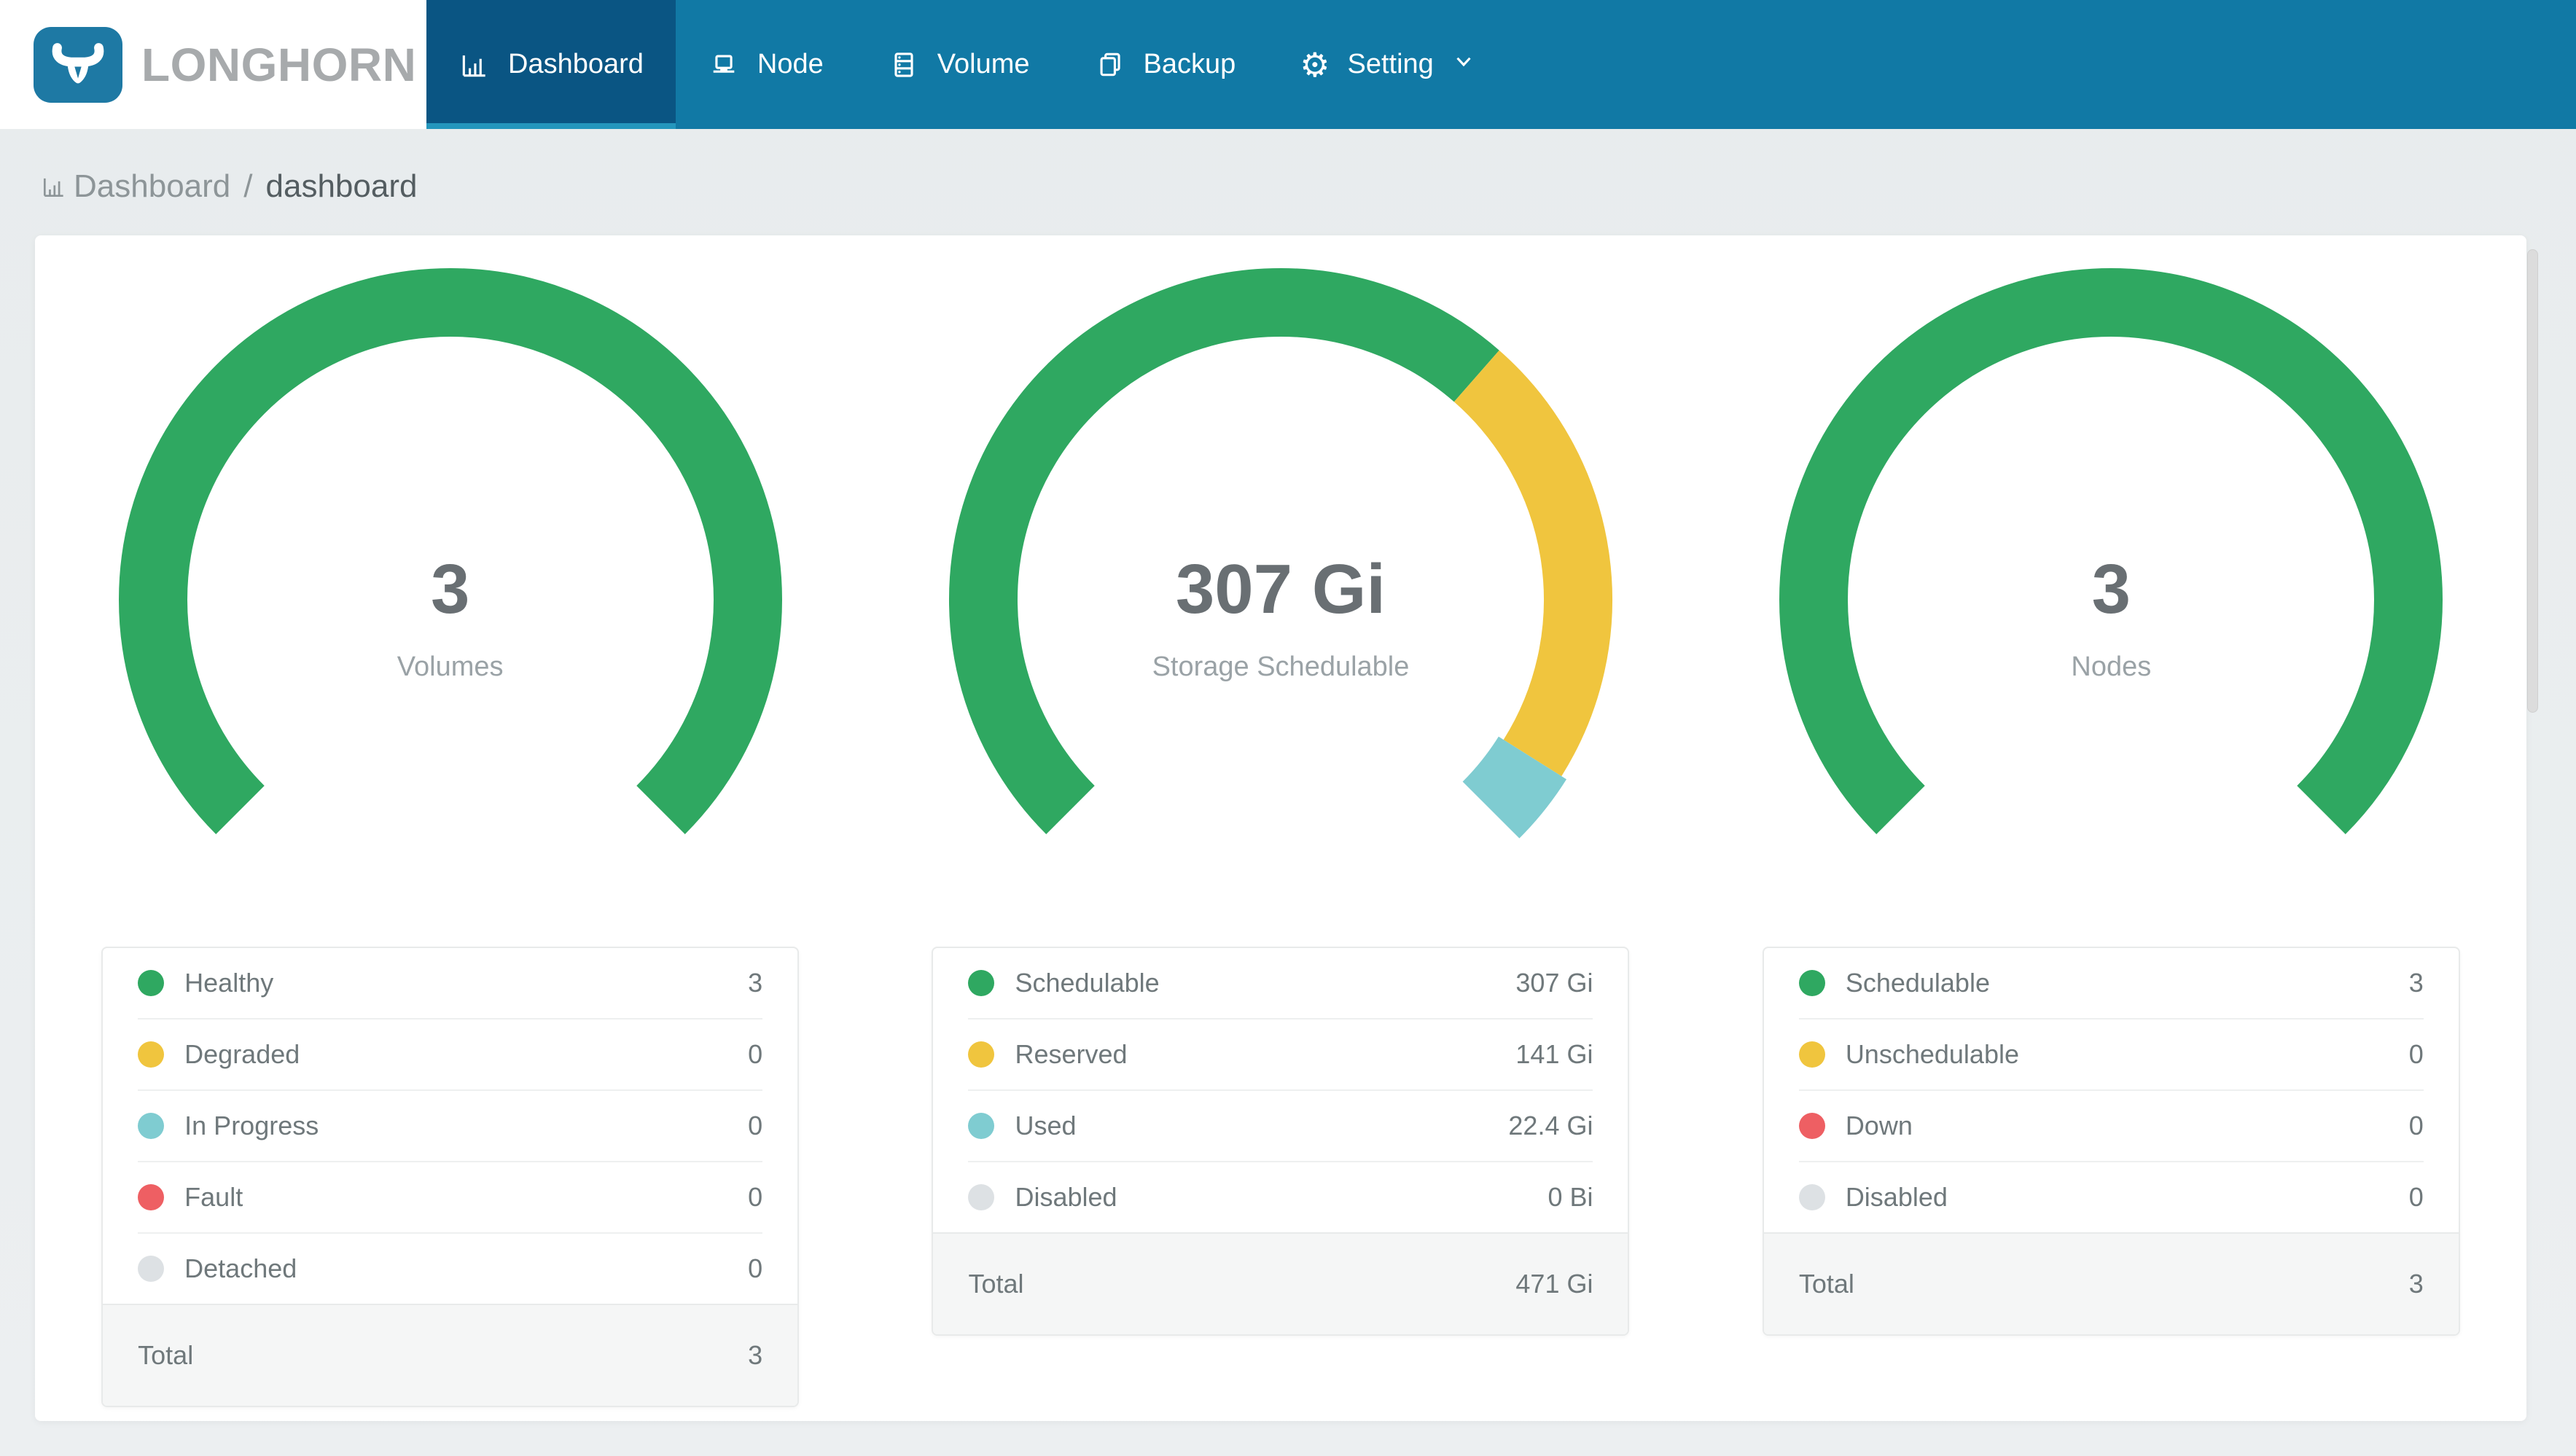  Describe the element at coordinates (2111, 983) in the screenshot. I see `legend-row-schedulable: Schedulable 3` at that location.